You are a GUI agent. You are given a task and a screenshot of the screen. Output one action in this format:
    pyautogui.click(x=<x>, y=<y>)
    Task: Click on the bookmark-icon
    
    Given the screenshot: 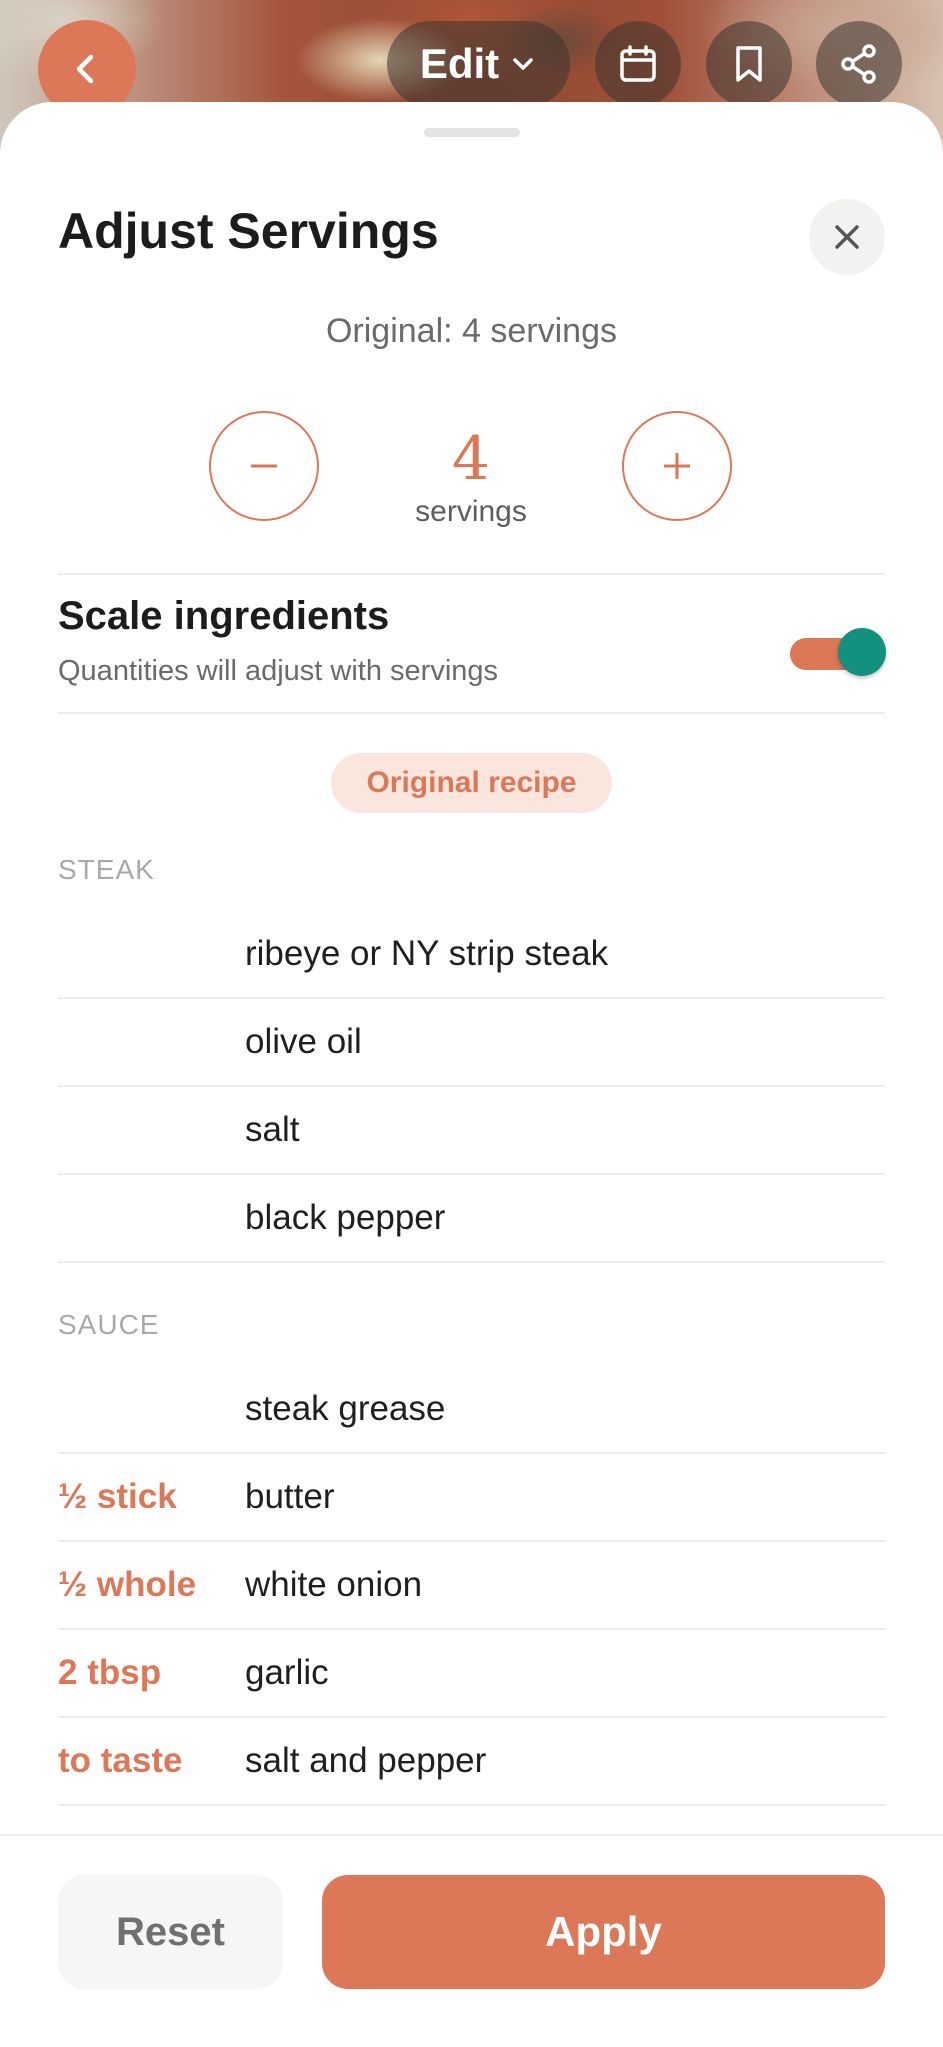 What is the action you would take?
    pyautogui.click(x=749, y=64)
    